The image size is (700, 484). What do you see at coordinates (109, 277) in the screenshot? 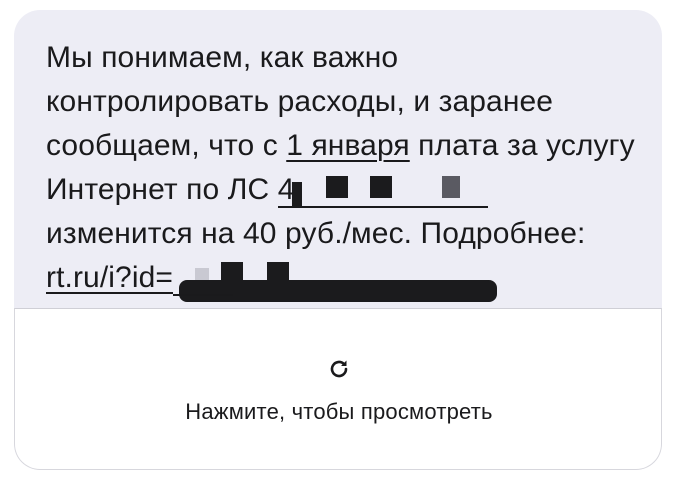
I see `details-link: rt.ru/i?id=` at bounding box center [109, 277].